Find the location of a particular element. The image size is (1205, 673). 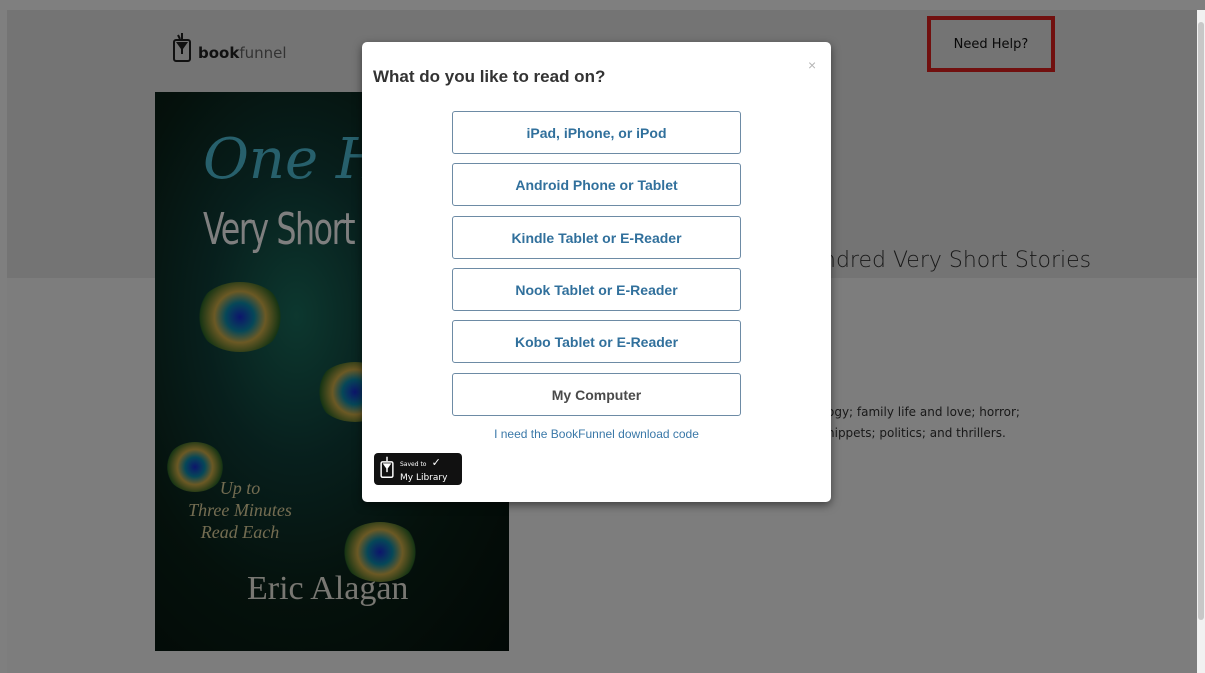

funnel-logo-icon is located at coordinates (387, 469).